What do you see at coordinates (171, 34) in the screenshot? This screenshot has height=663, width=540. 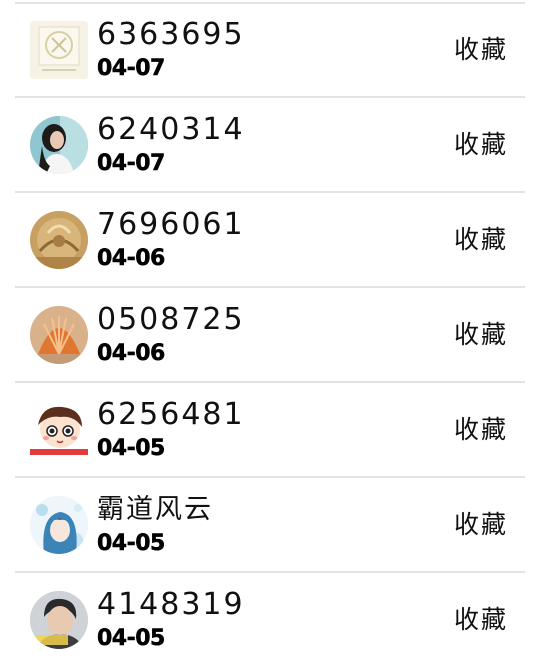 I see `item-name: 6363695` at bounding box center [171, 34].